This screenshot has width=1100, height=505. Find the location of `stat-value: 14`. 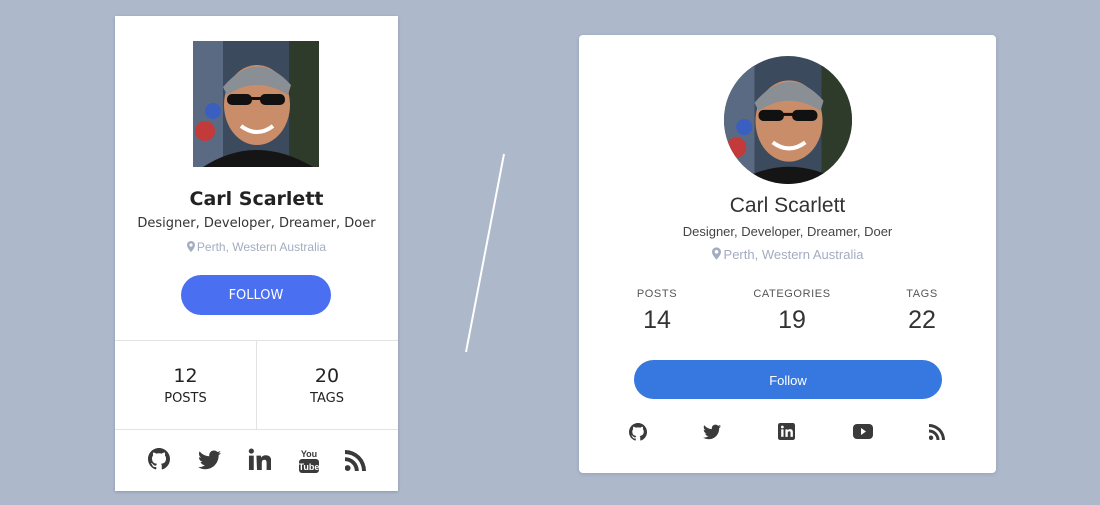

stat-value: 14 is located at coordinates (657, 320).